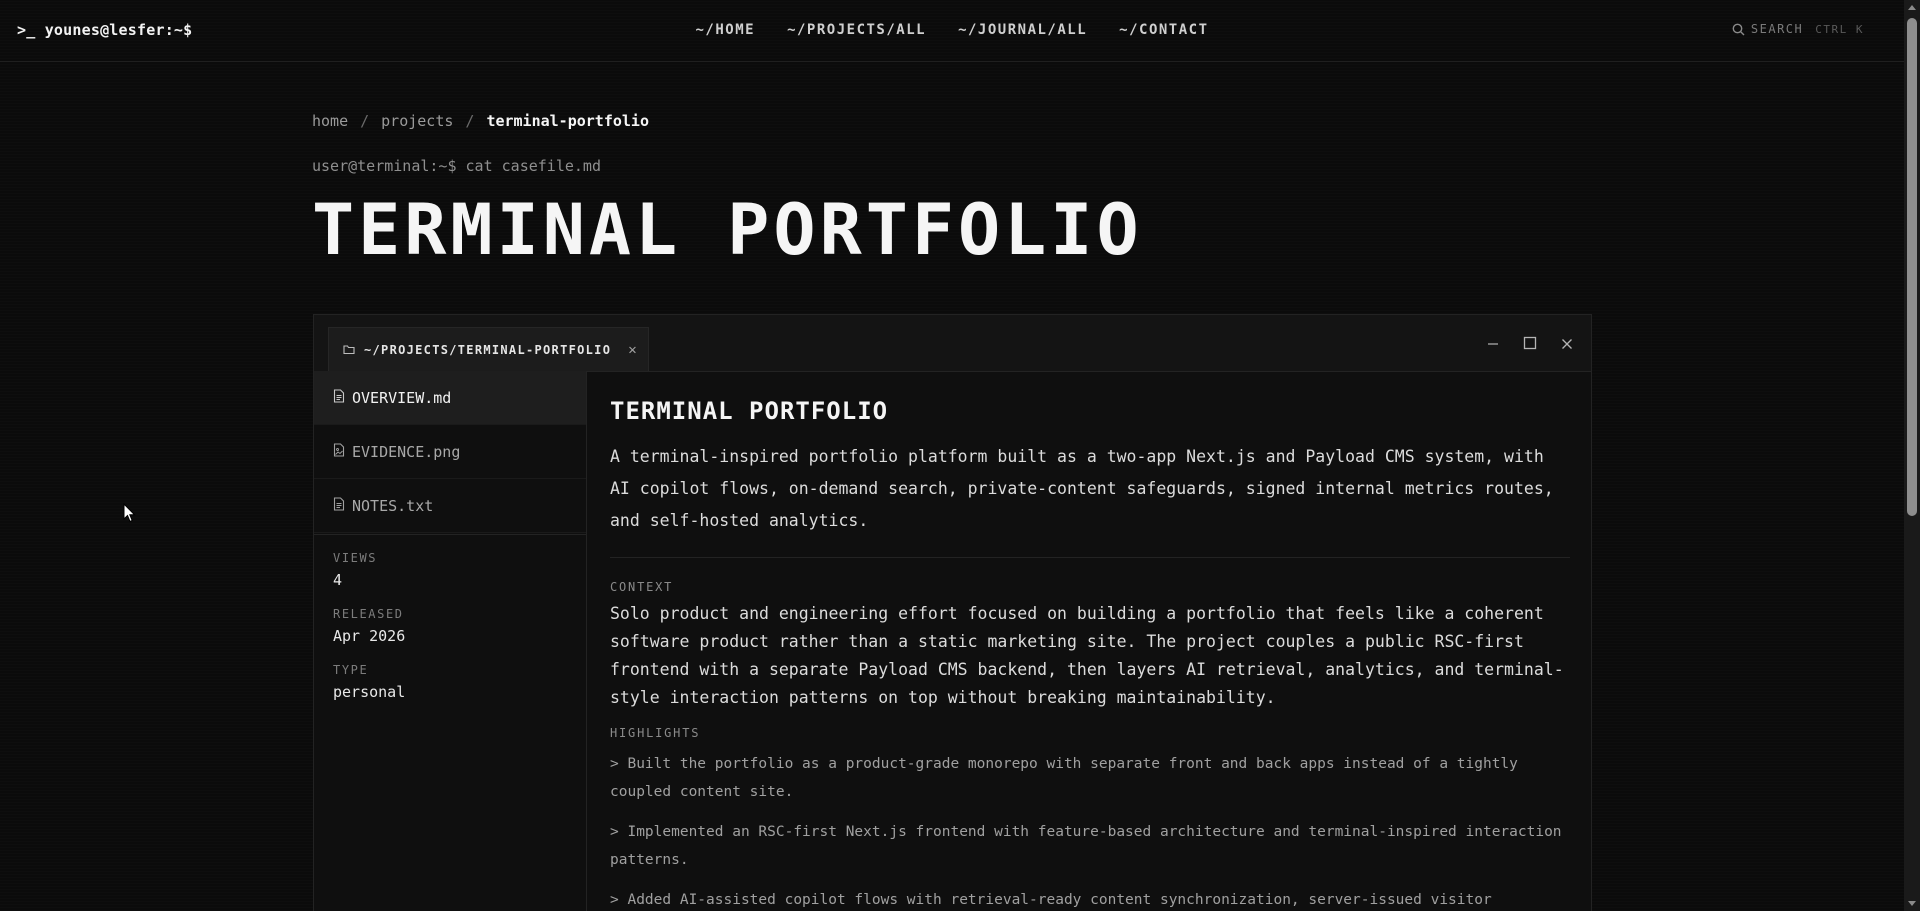  What do you see at coordinates (402, 397) in the screenshot?
I see `file-name: OVERVIEW.md` at bounding box center [402, 397].